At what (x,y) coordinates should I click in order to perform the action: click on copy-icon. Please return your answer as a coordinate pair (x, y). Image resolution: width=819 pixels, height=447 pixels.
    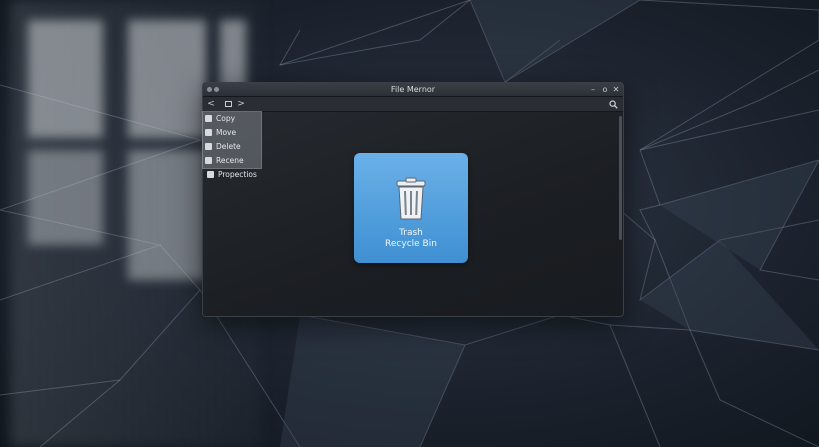
    Looking at the image, I should click on (208, 118).